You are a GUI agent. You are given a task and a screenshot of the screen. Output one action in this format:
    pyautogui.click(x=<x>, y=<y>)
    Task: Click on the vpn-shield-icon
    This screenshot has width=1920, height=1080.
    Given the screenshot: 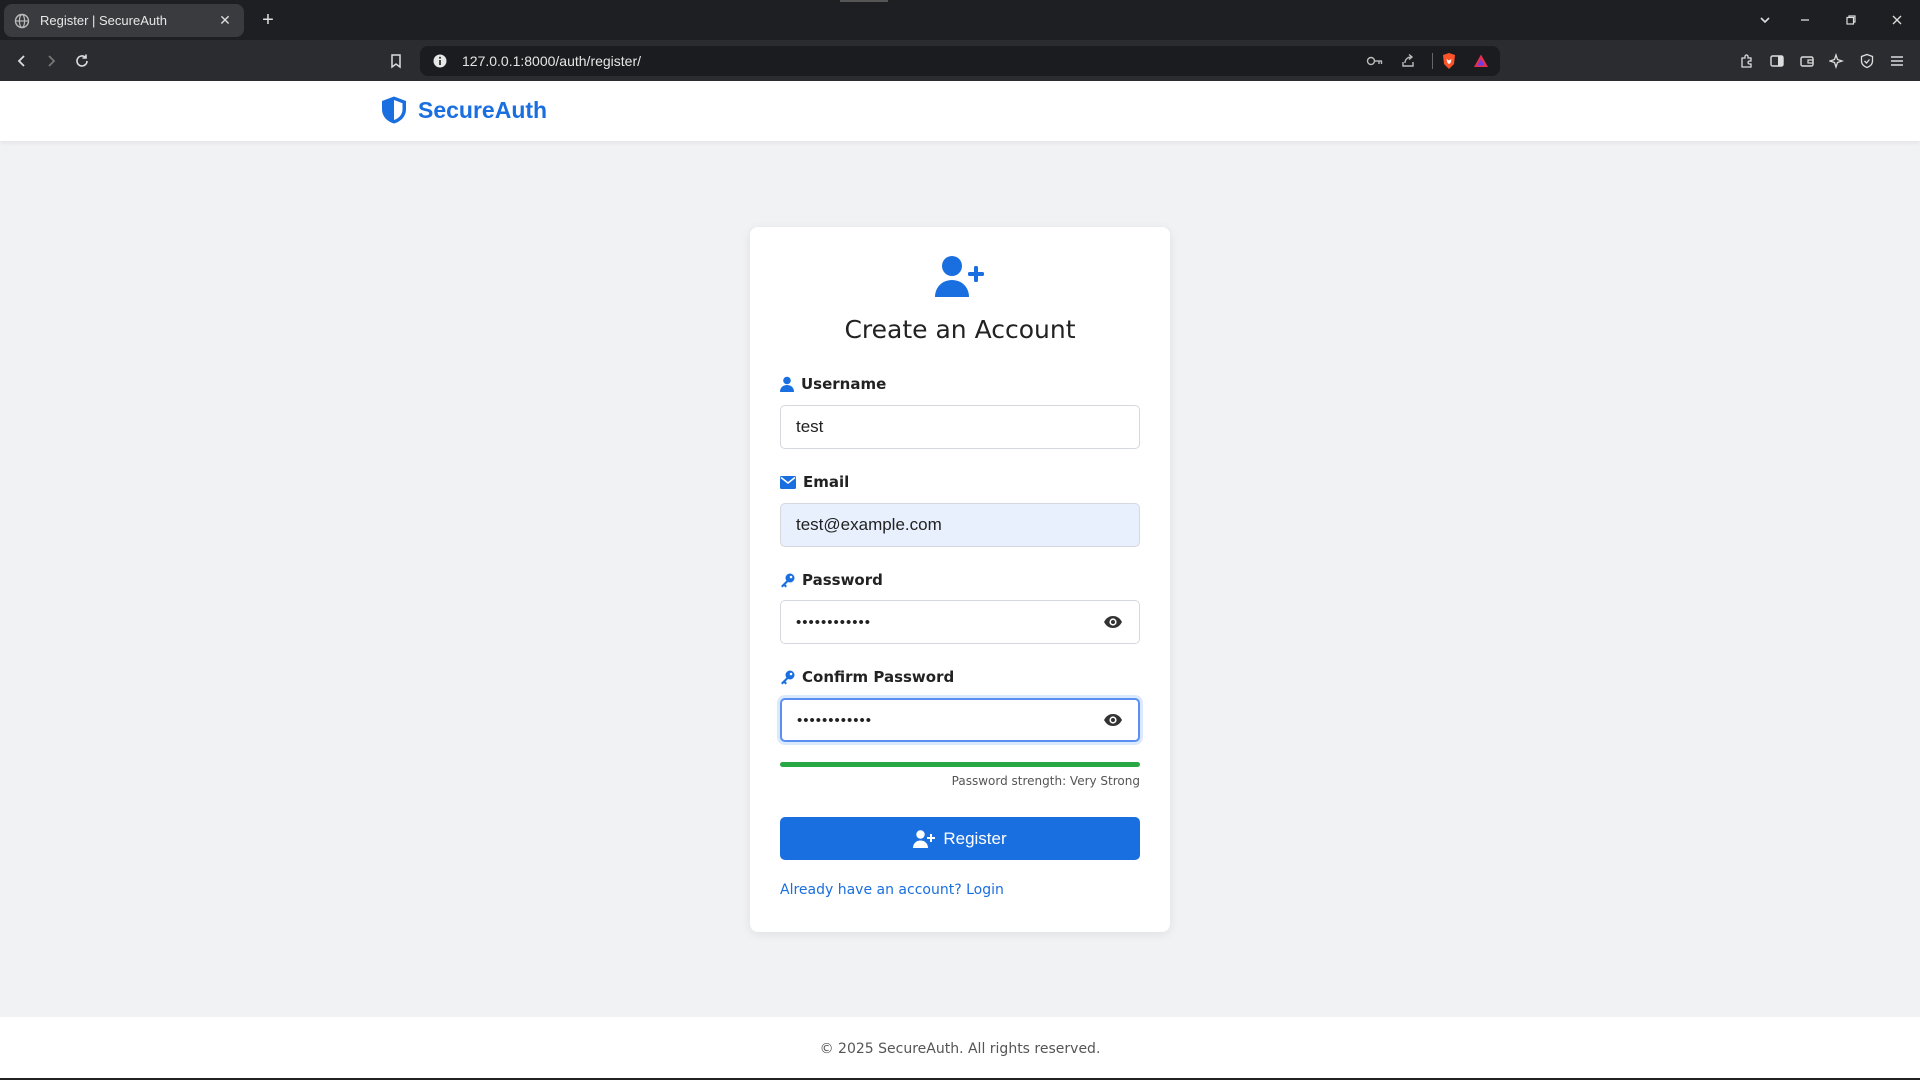 What is the action you would take?
    pyautogui.click(x=1867, y=61)
    